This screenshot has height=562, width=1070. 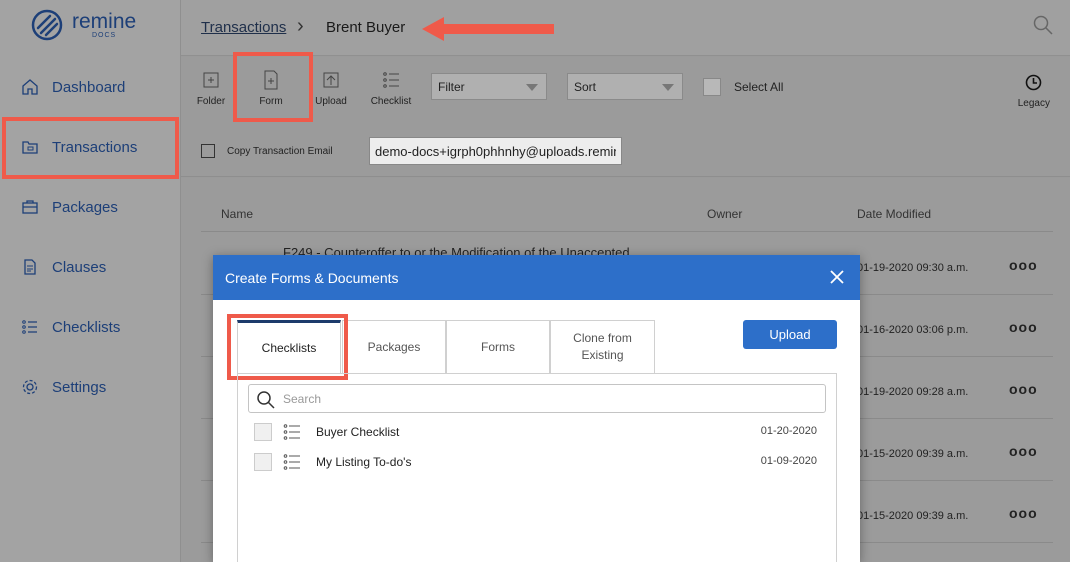 I want to click on folder-plus-icon, so click(x=211, y=80).